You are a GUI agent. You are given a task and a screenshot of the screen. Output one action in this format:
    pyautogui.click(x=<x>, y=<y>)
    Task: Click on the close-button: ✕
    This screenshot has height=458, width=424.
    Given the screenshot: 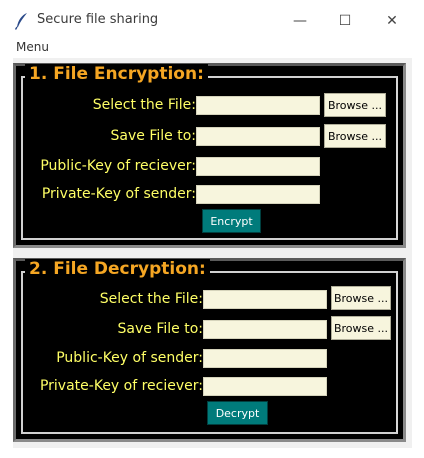 What is the action you would take?
    pyautogui.click(x=392, y=21)
    